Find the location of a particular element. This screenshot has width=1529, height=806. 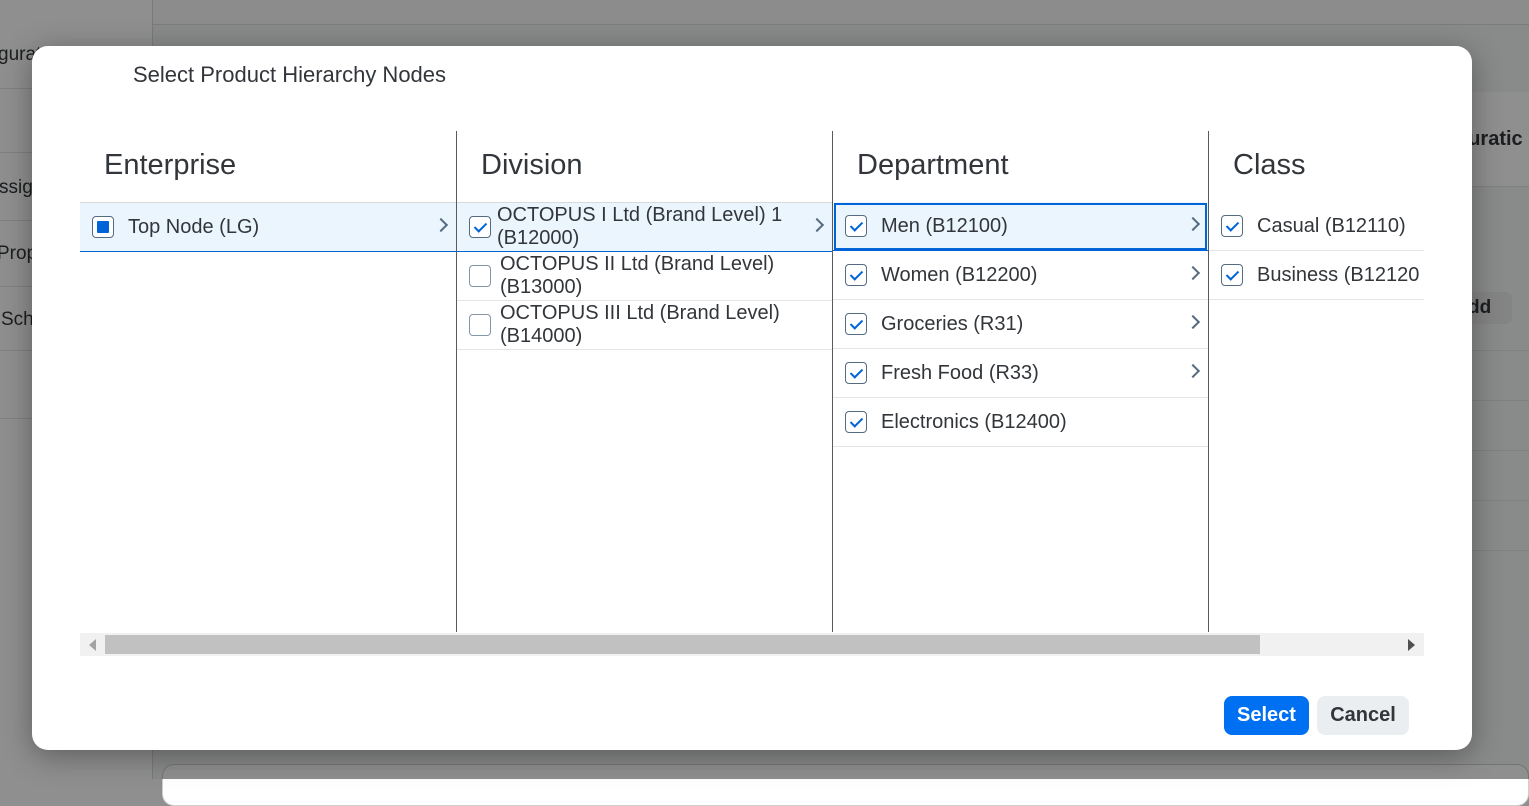

scroll-right-icon is located at coordinates (1411, 645).